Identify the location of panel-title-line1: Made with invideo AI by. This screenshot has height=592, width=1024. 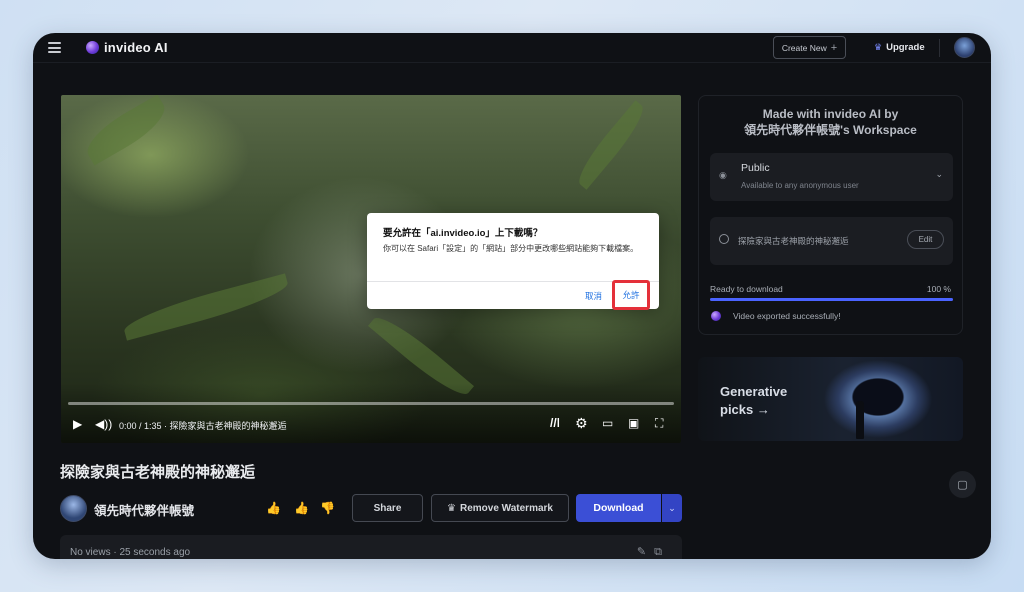
(830, 114).